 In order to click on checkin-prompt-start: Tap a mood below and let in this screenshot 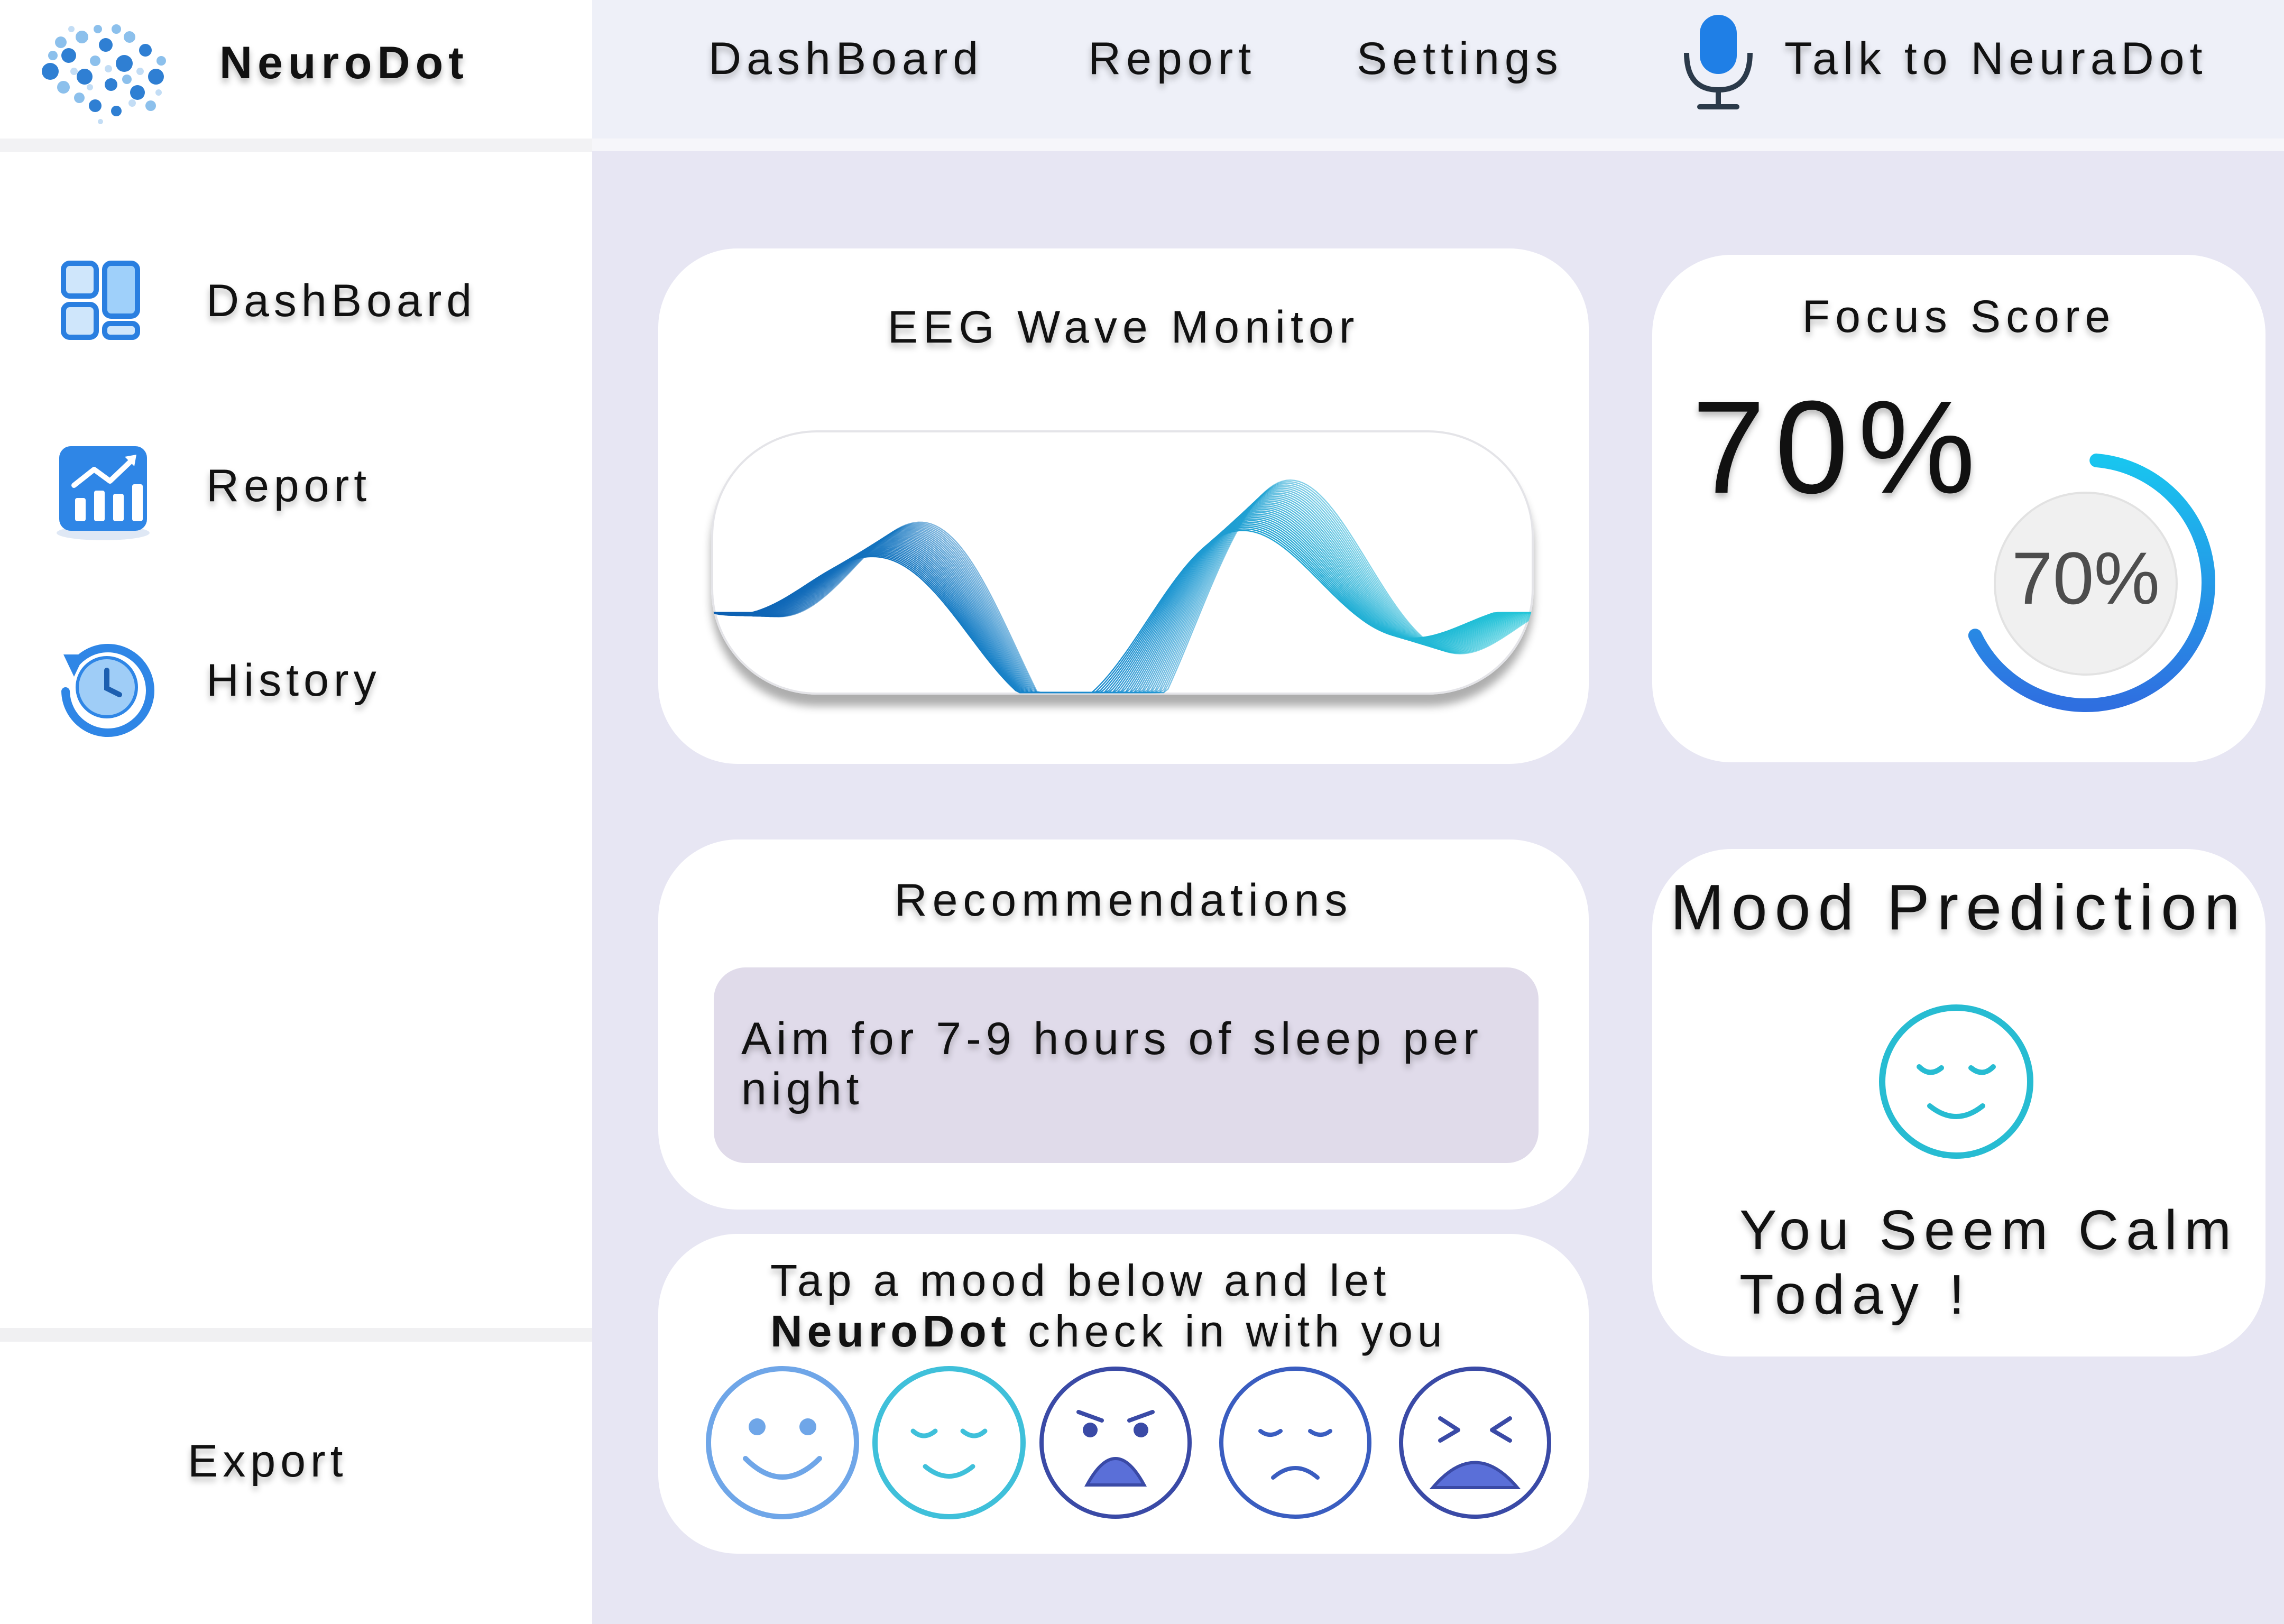, I will do `click(1080, 1280)`.